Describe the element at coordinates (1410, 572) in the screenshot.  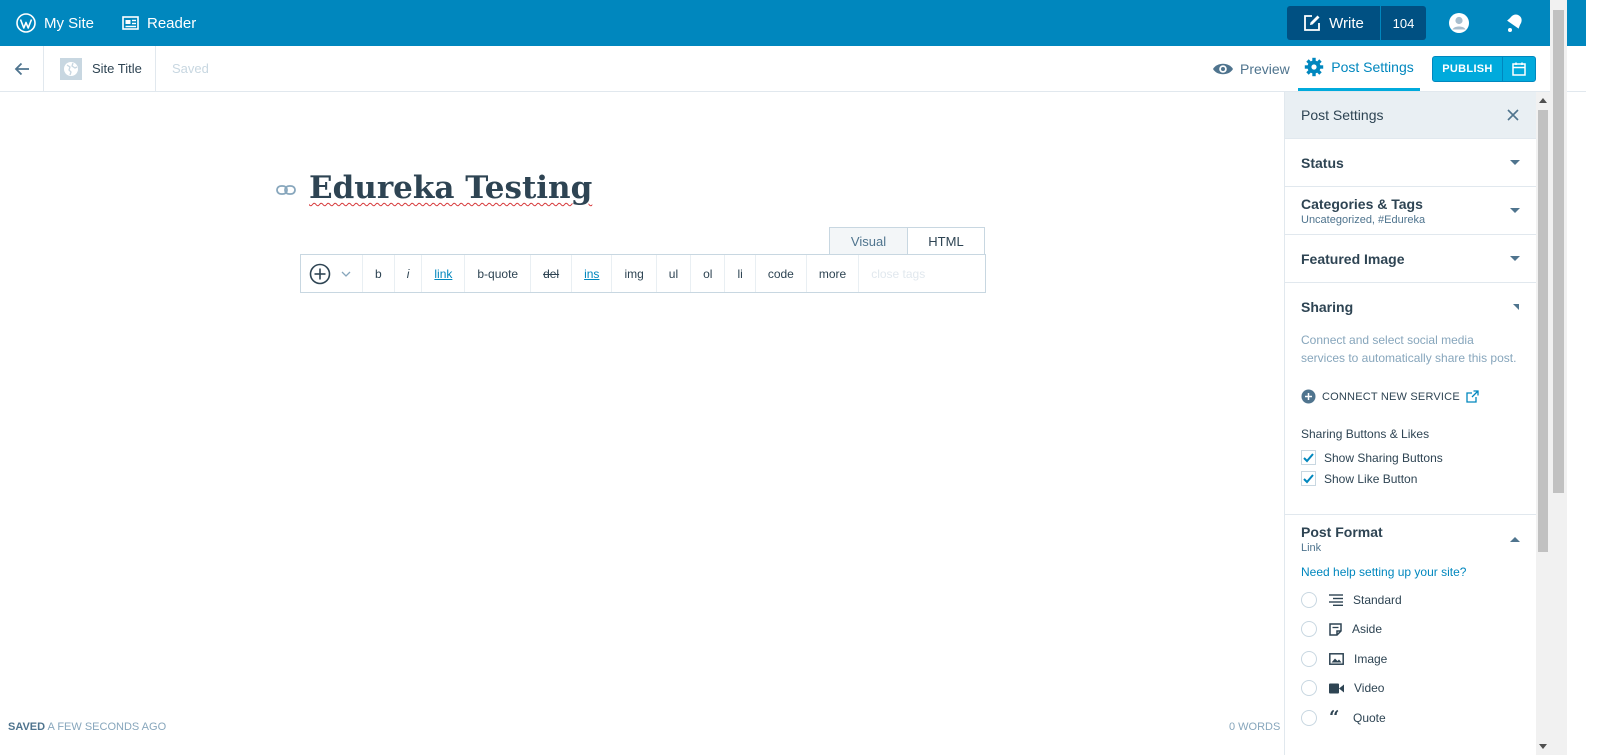
I see `help-setup-link: Need help setting up your site?` at that location.